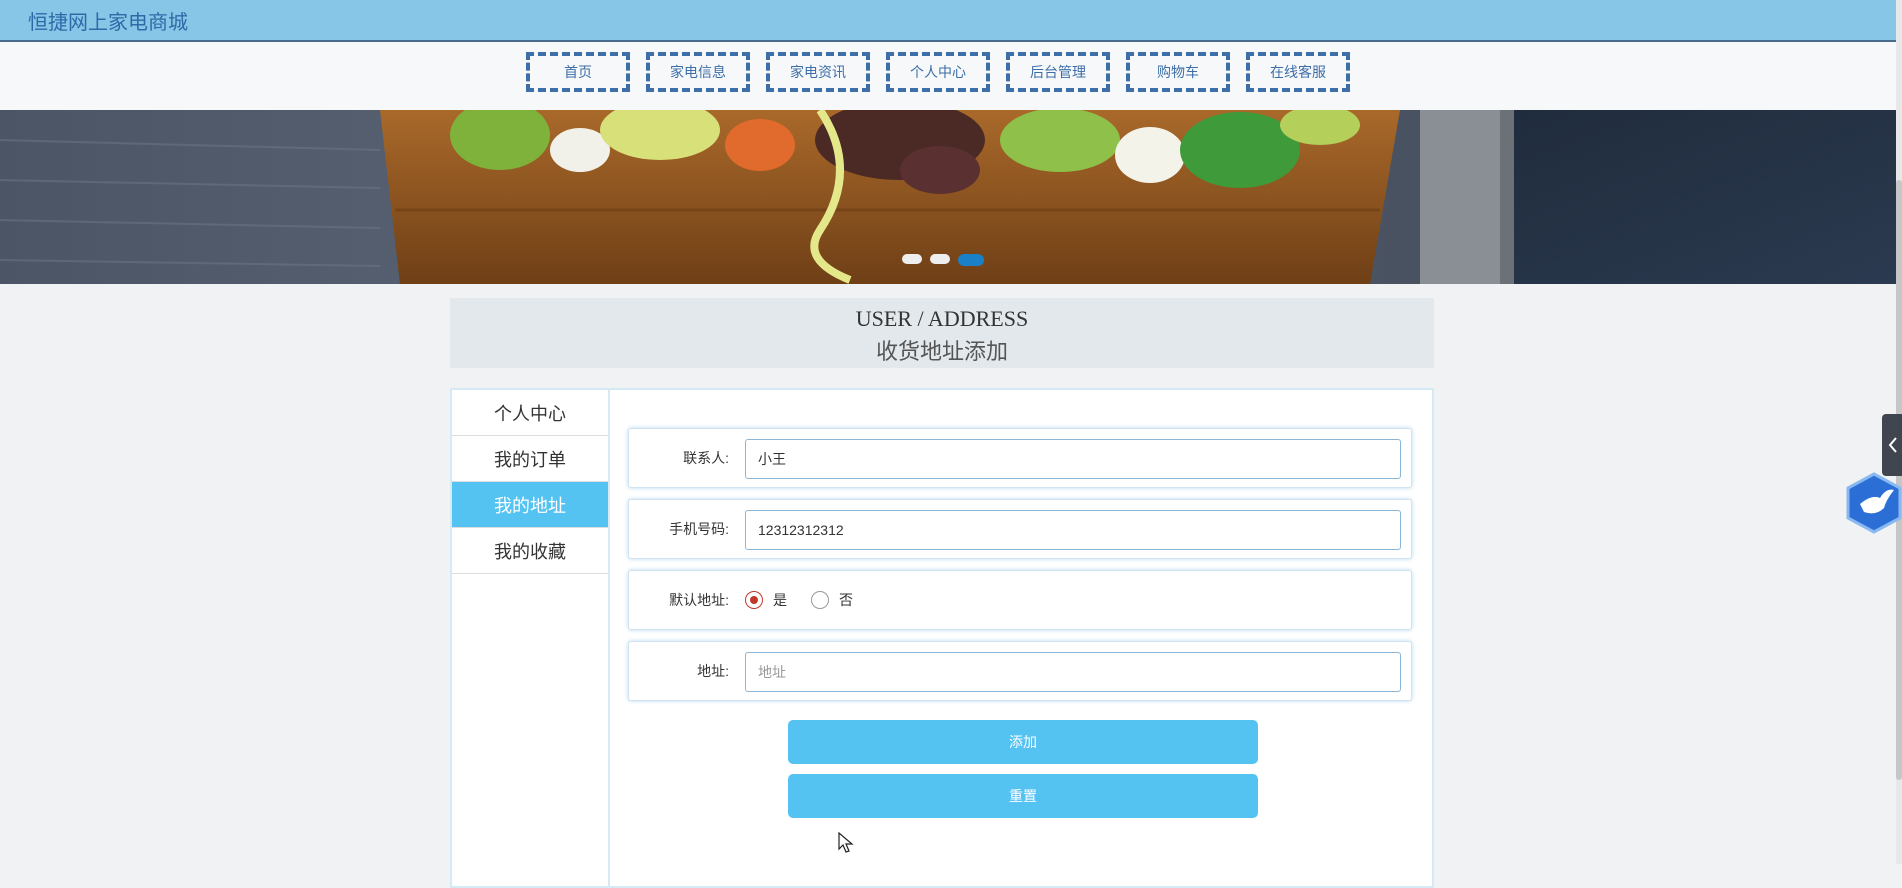 This screenshot has height=888, width=1902. What do you see at coordinates (818, 72) in the screenshot?
I see `nav-appliance-news: 家电资讯` at bounding box center [818, 72].